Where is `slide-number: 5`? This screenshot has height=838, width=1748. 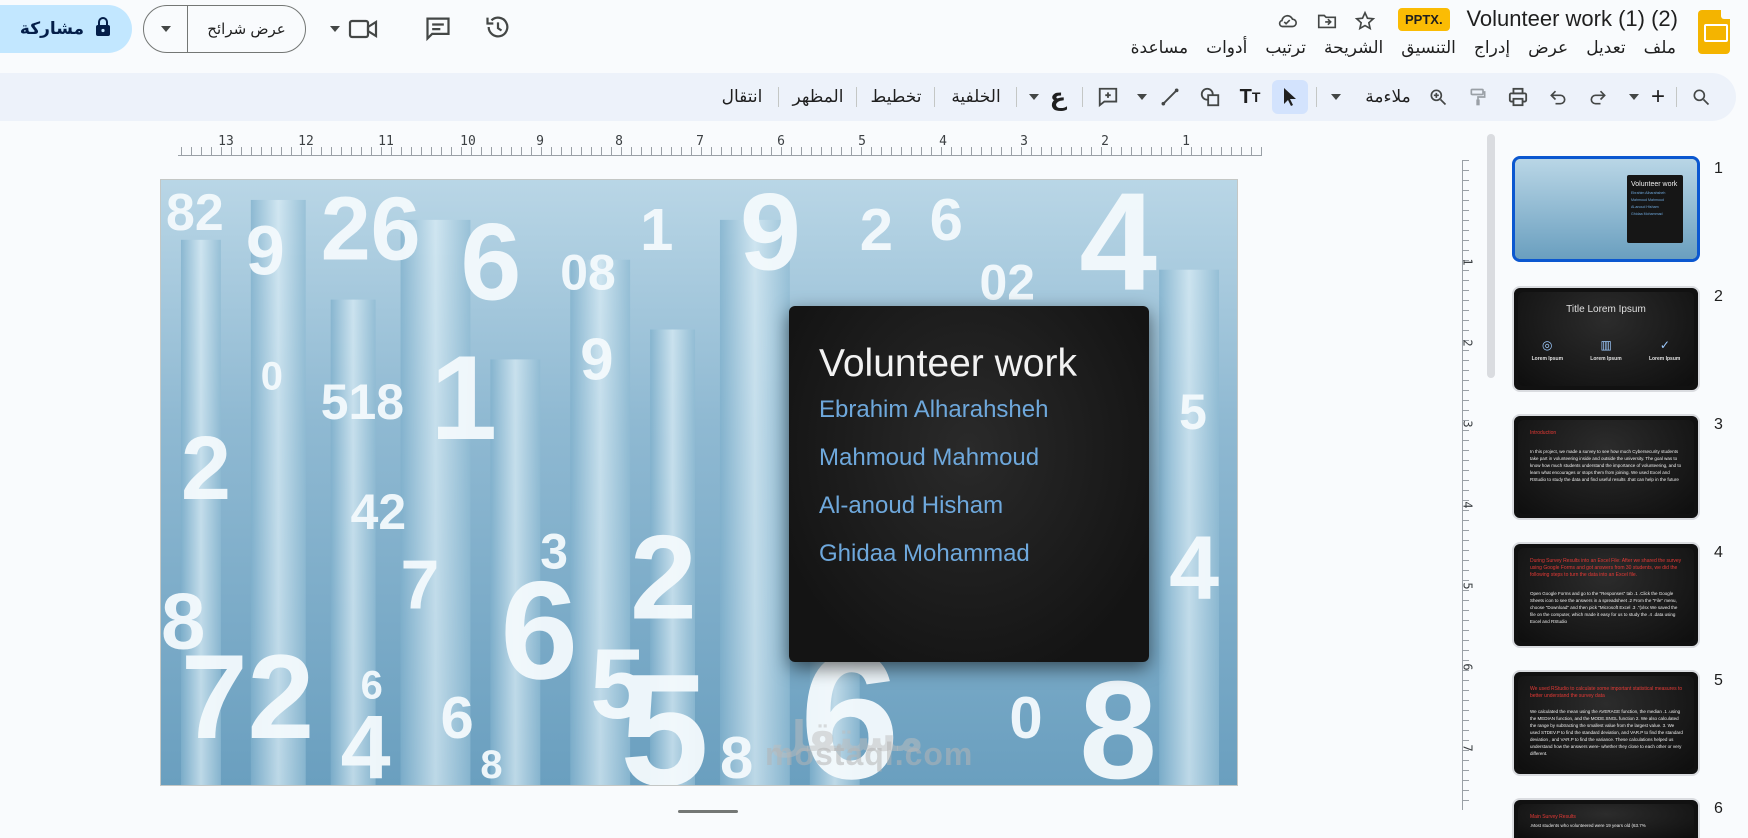 slide-number: 5 is located at coordinates (1718, 680).